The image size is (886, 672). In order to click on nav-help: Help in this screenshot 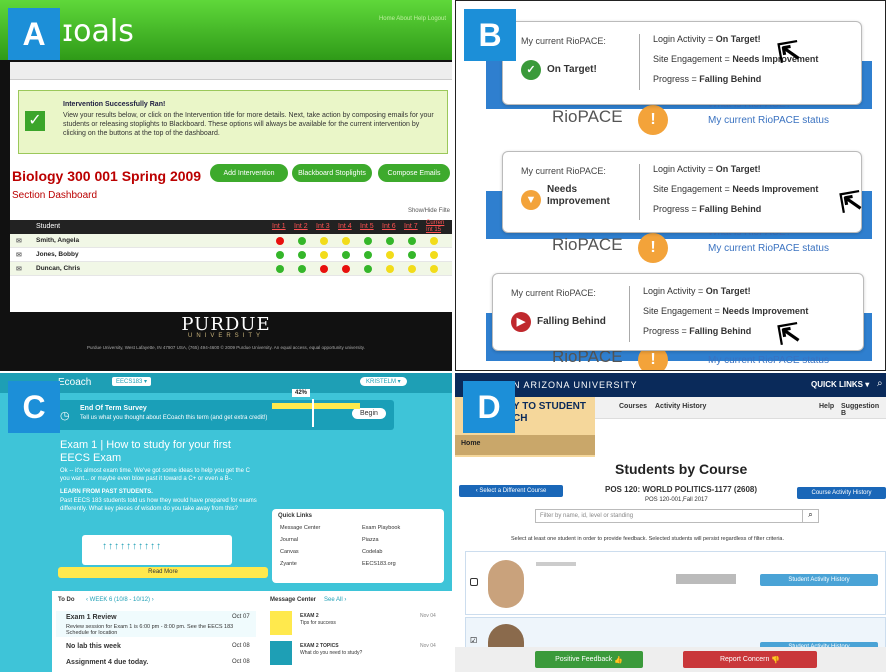, I will do `click(826, 406)`.